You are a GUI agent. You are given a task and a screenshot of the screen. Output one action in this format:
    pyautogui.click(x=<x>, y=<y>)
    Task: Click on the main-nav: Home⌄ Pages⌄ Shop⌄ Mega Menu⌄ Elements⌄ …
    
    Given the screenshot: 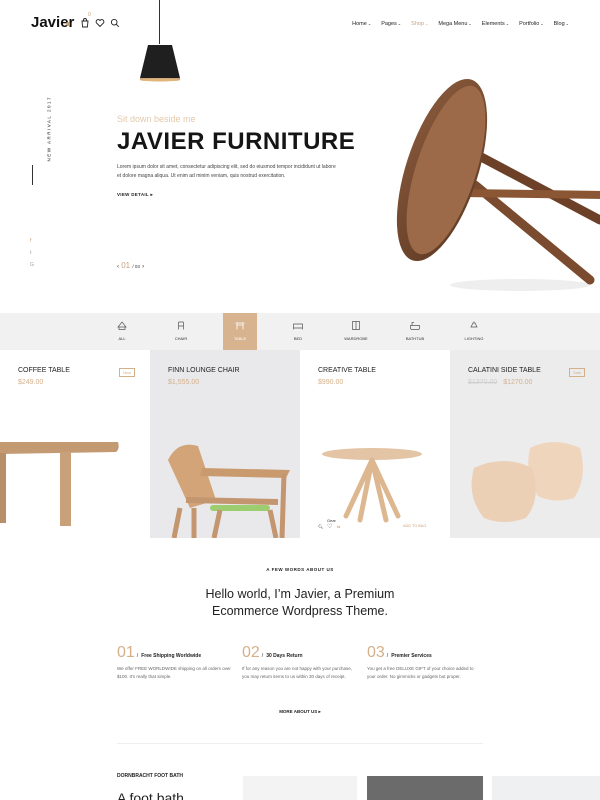 What is the action you would take?
    pyautogui.click(x=455, y=24)
    